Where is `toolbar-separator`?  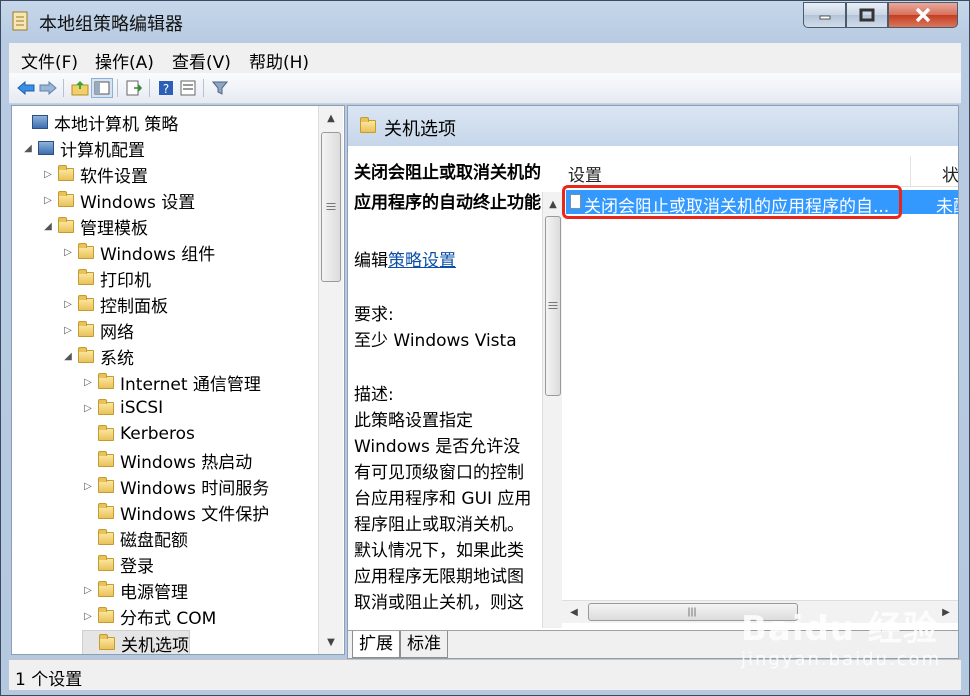 toolbar-separator is located at coordinates (203, 88).